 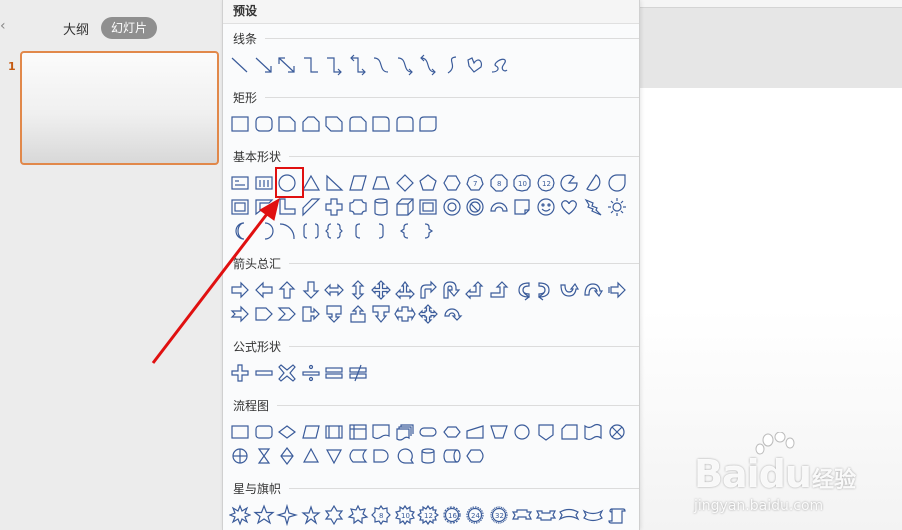 What do you see at coordinates (381, 231) in the screenshot?
I see `right-bracket-shape` at bounding box center [381, 231].